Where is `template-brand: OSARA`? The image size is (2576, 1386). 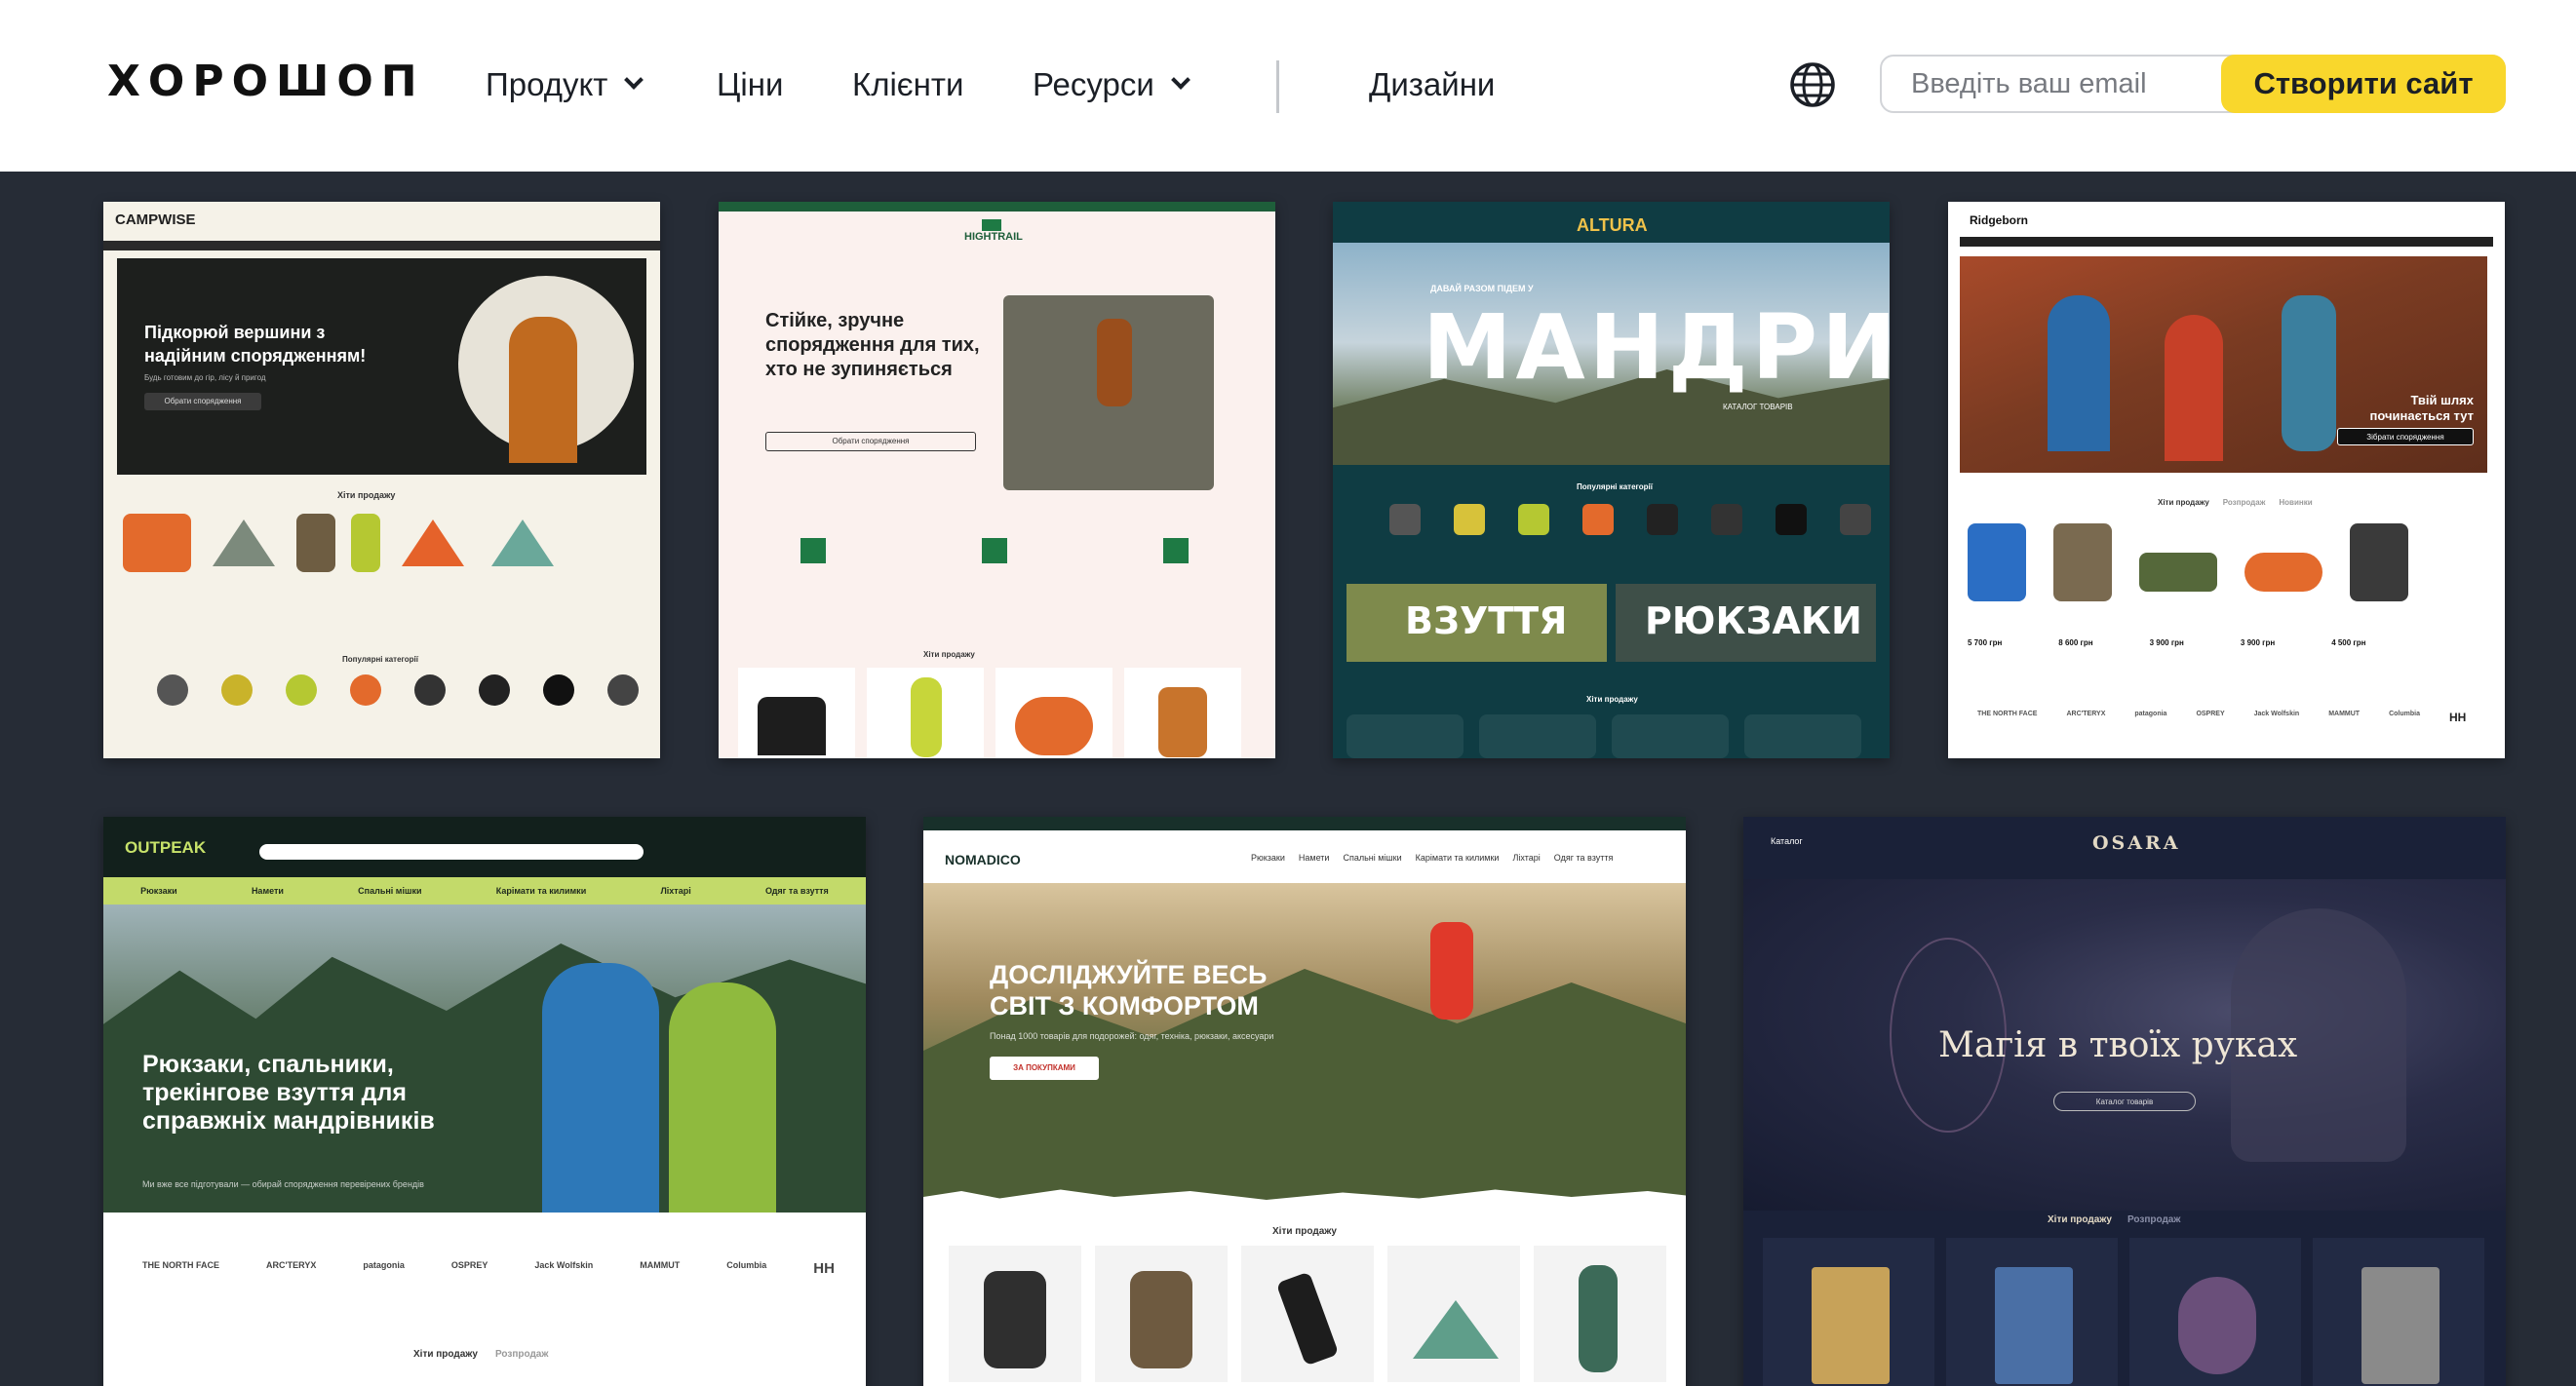
template-brand: OSARA is located at coordinates (2136, 843).